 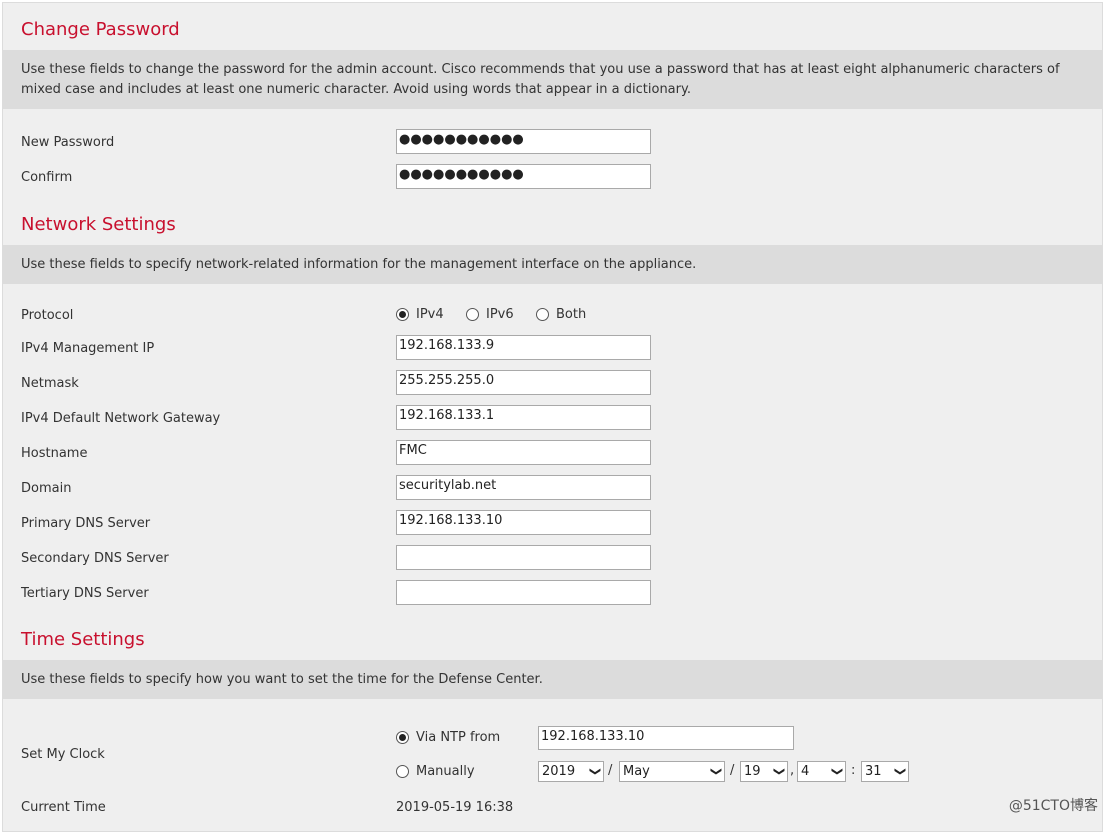 What do you see at coordinates (523, 557) in the screenshot?
I see `secondary-dns-field` at bounding box center [523, 557].